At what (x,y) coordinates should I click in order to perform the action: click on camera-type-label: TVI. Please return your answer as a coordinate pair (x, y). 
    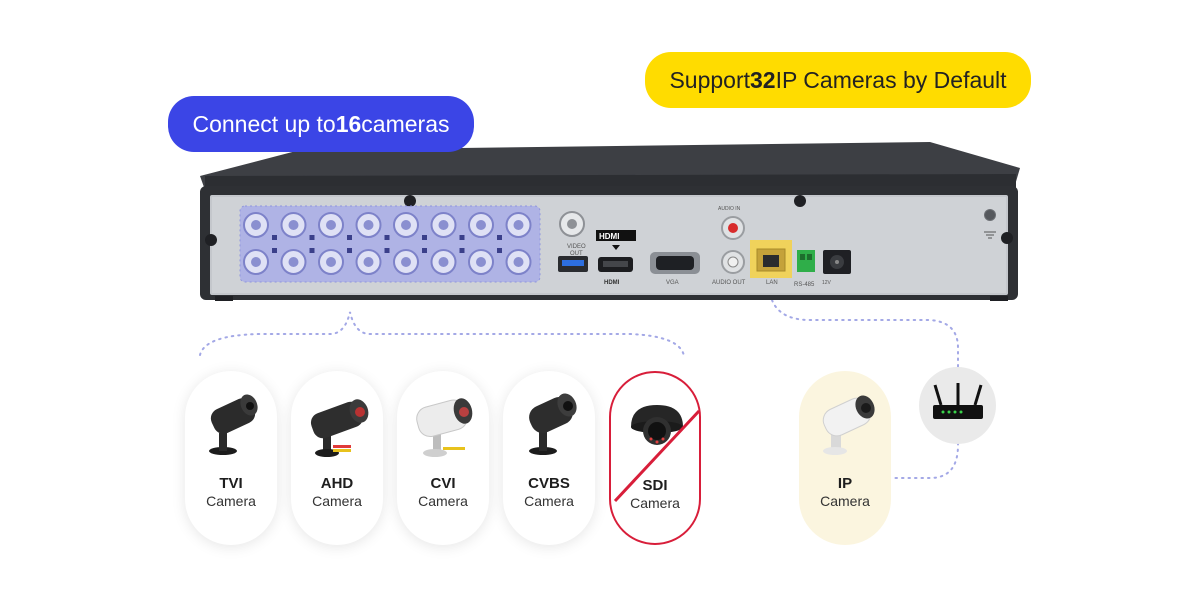
    Looking at the image, I should click on (231, 483).